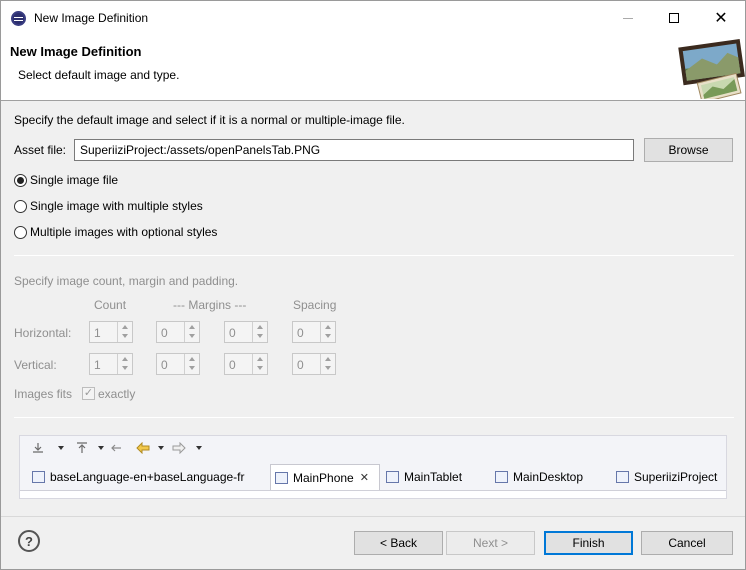  I want to click on help-icon: ?, so click(29, 541).